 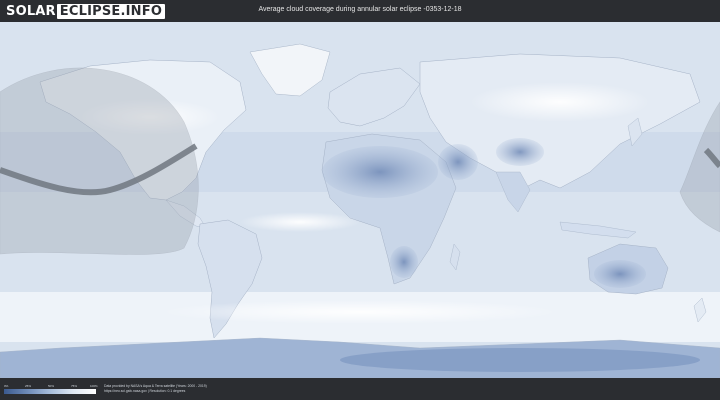 What do you see at coordinates (520, 360) in the screenshot?
I see `antarctica-interior` at bounding box center [520, 360].